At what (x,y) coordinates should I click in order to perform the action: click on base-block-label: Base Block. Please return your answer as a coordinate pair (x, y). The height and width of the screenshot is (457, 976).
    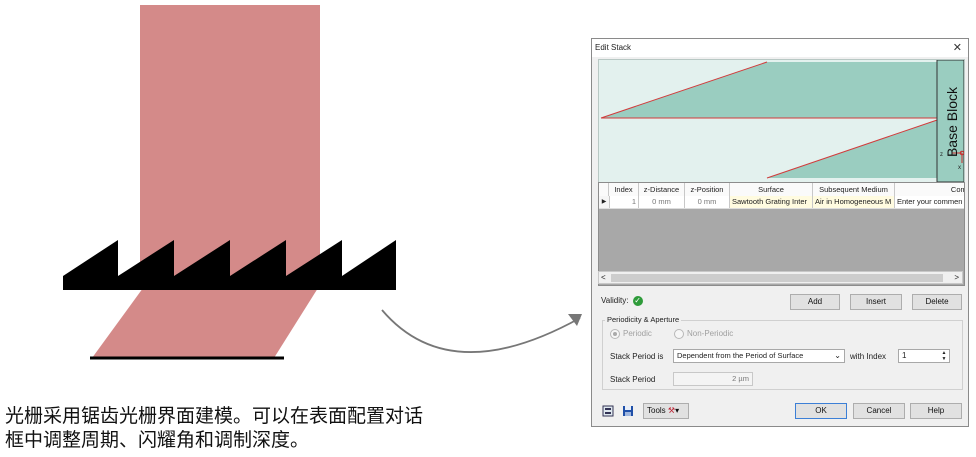
    Looking at the image, I should click on (952, 122).